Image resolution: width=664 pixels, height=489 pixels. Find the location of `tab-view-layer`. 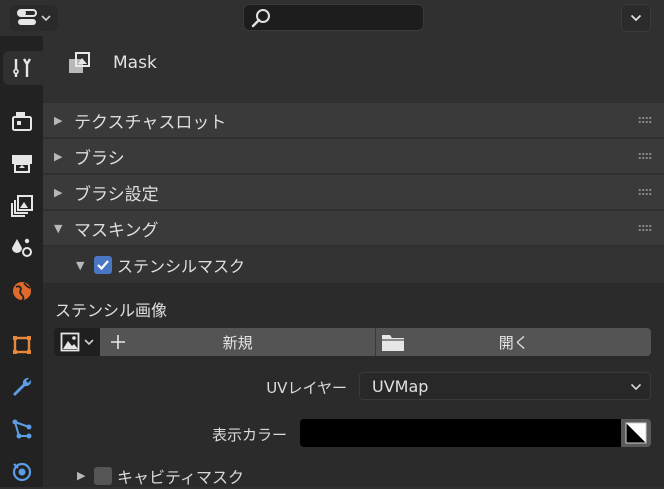

tab-view-layer is located at coordinates (22, 206).